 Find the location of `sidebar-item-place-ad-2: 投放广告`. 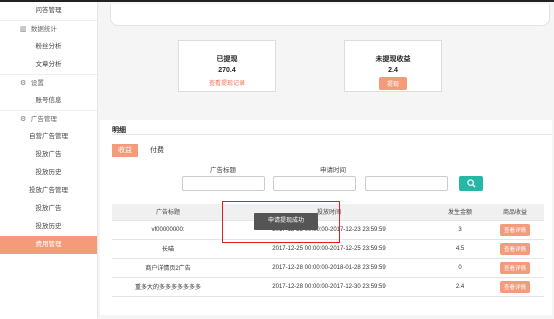

sidebar-item-place-ad-2: 投放广告 is located at coordinates (48, 209).